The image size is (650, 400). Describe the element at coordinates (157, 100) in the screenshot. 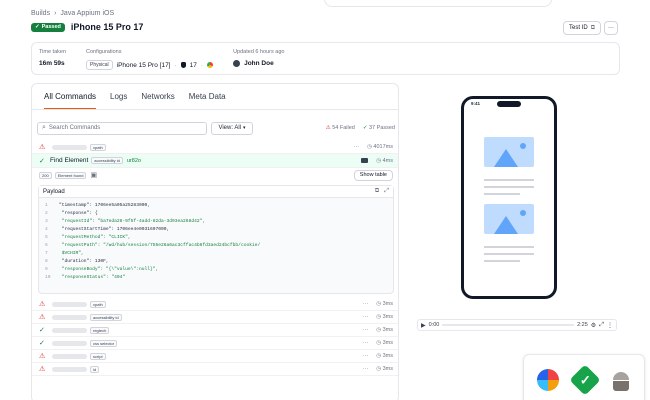

I see `tab-networks: Networks` at that location.